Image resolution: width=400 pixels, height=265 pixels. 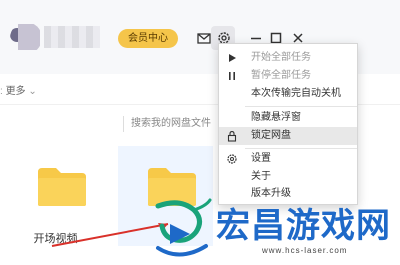 What do you see at coordinates (204, 38) in the screenshot?
I see `mail-icon` at bounding box center [204, 38].